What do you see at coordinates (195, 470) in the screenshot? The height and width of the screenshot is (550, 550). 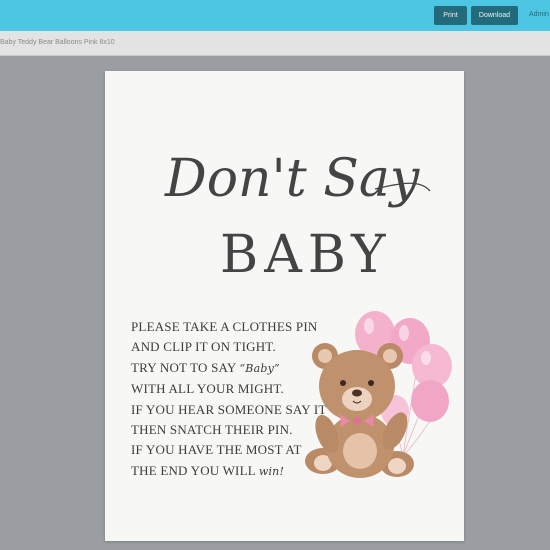 I see `poem-line-8-text: THE END YOU WILL` at bounding box center [195, 470].